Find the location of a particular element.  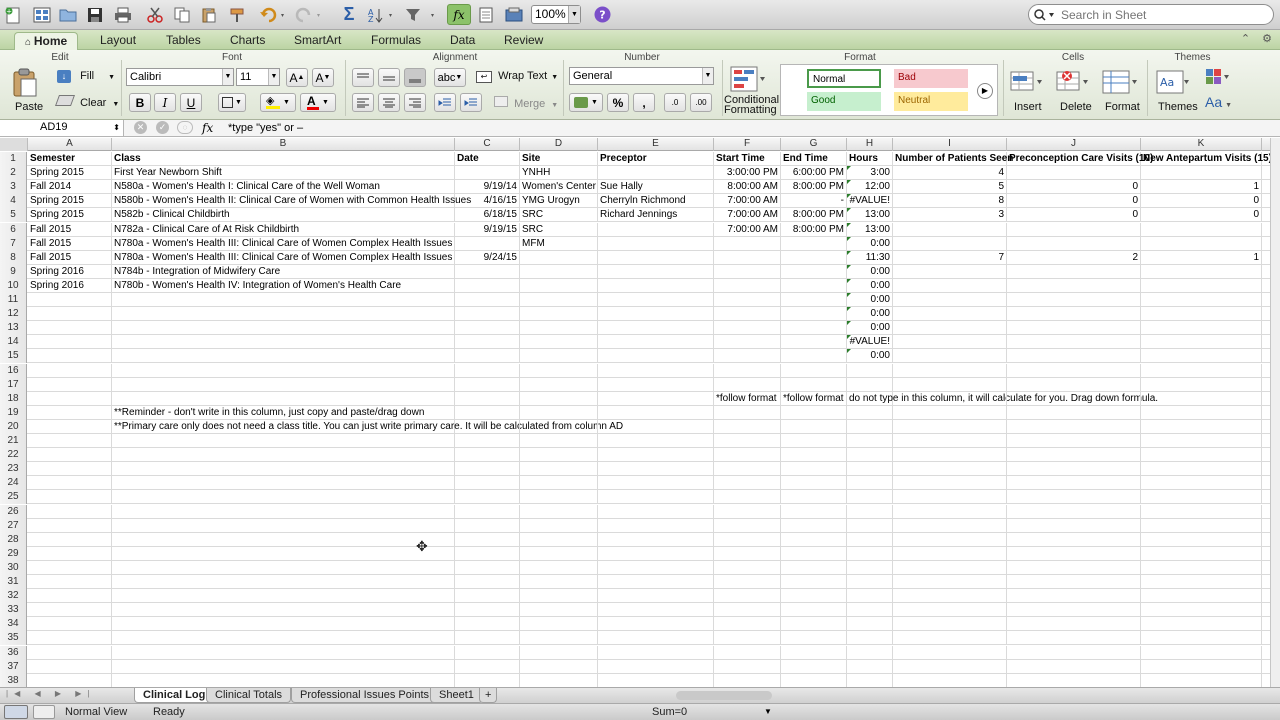

grid-cell: Cherryln Richmond is located at coordinates (656, 201).